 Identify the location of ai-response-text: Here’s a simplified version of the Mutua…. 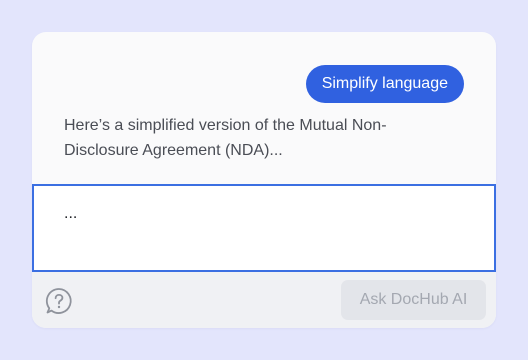
(225, 138).